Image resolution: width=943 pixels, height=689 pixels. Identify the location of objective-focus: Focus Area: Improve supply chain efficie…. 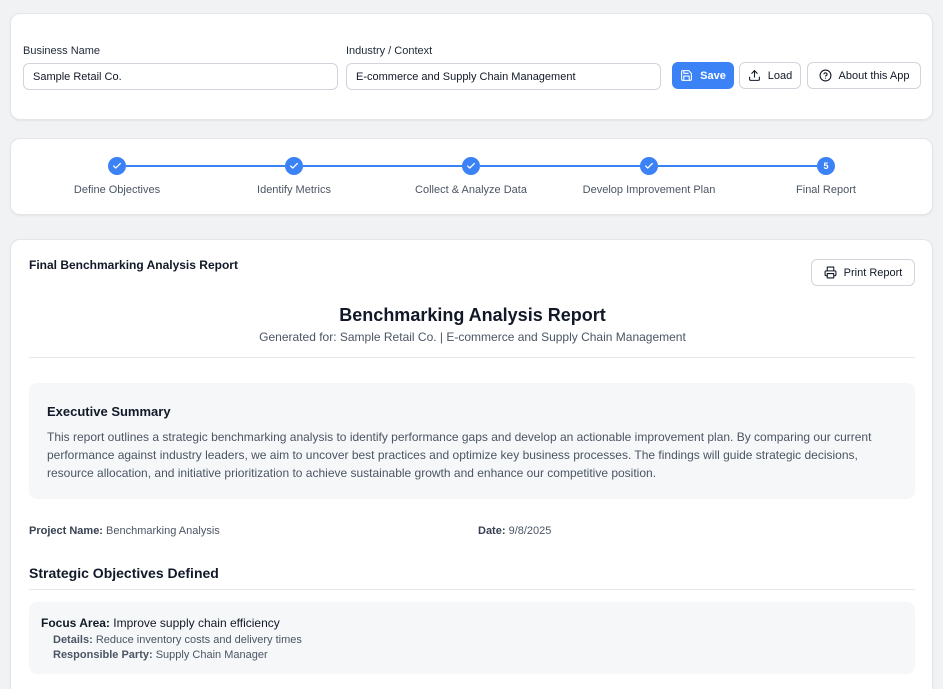
(160, 623).